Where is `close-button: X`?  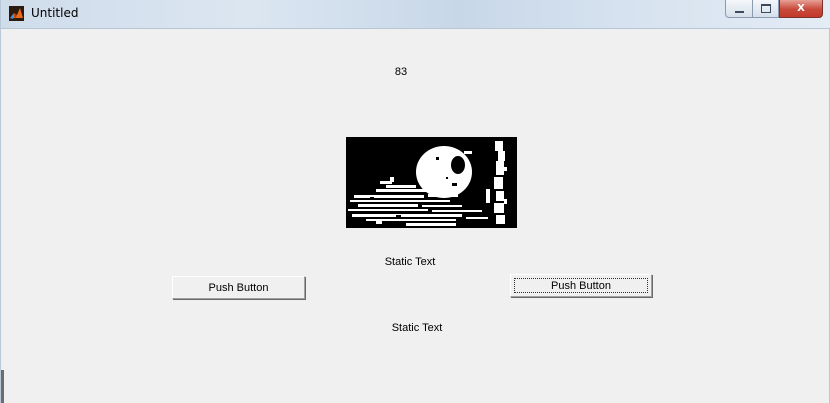
close-button: X is located at coordinates (801, 9).